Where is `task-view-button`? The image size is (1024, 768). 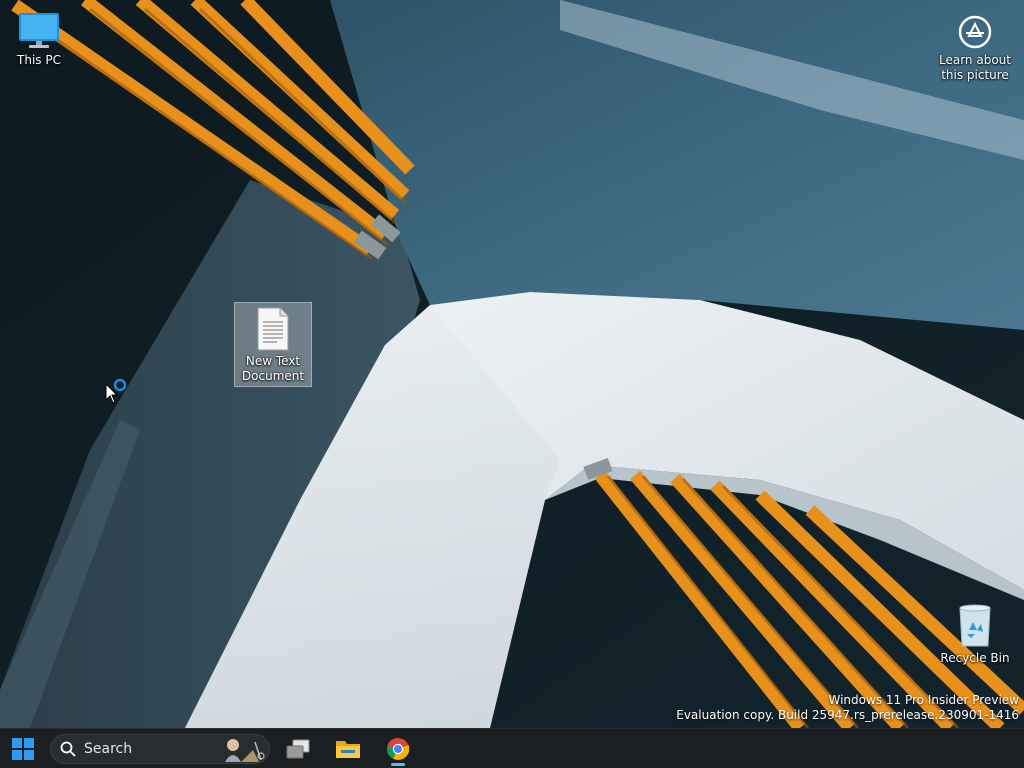 task-view-button is located at coordinates (298, 749).